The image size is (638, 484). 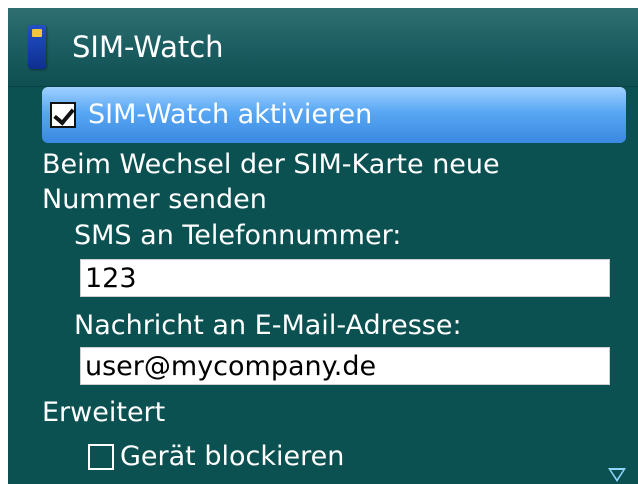 What do you see at coordinates (345, 366) in the screenshot?
I see `email-input` at bounding box center [345, 366].